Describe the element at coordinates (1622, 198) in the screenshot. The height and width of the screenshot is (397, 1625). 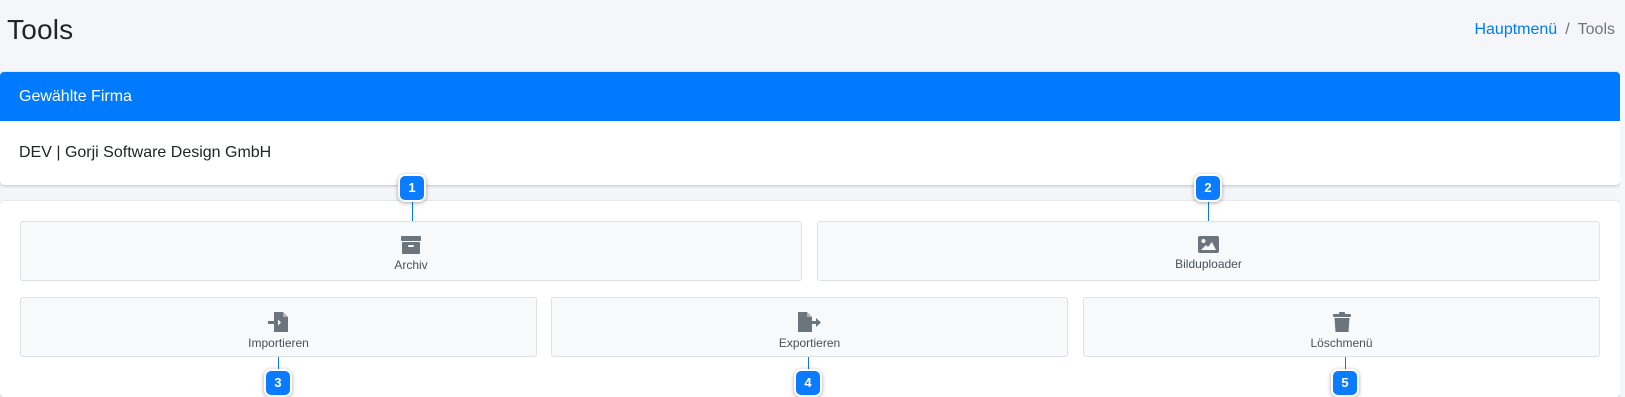
I see `scrollbar` at that location.